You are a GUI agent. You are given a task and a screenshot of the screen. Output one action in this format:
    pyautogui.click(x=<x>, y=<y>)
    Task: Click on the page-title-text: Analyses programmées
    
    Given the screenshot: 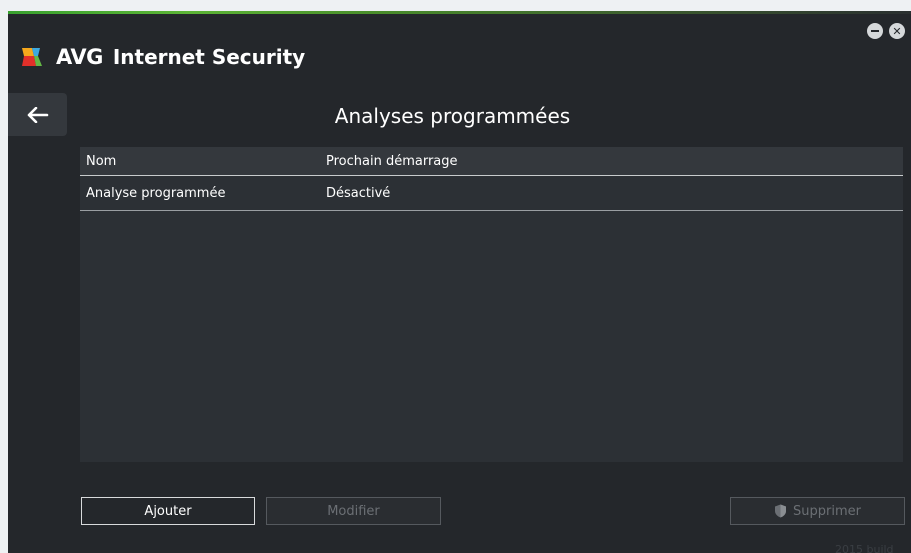 What is the action you would take?
    pyautogui.click(x=452, y=116)
    